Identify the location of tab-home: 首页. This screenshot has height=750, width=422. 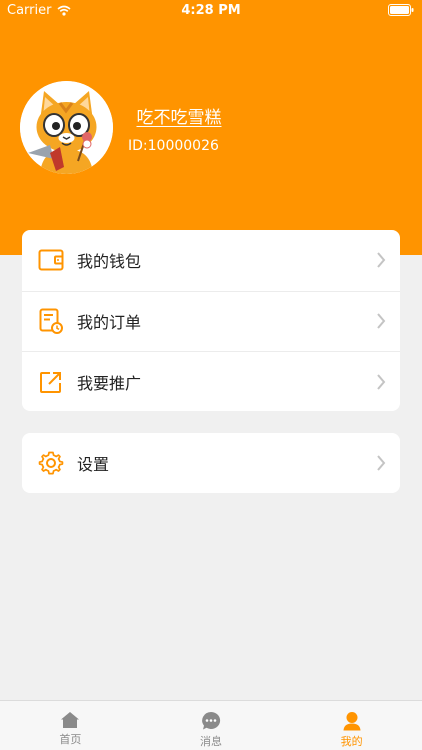
(70, 725).